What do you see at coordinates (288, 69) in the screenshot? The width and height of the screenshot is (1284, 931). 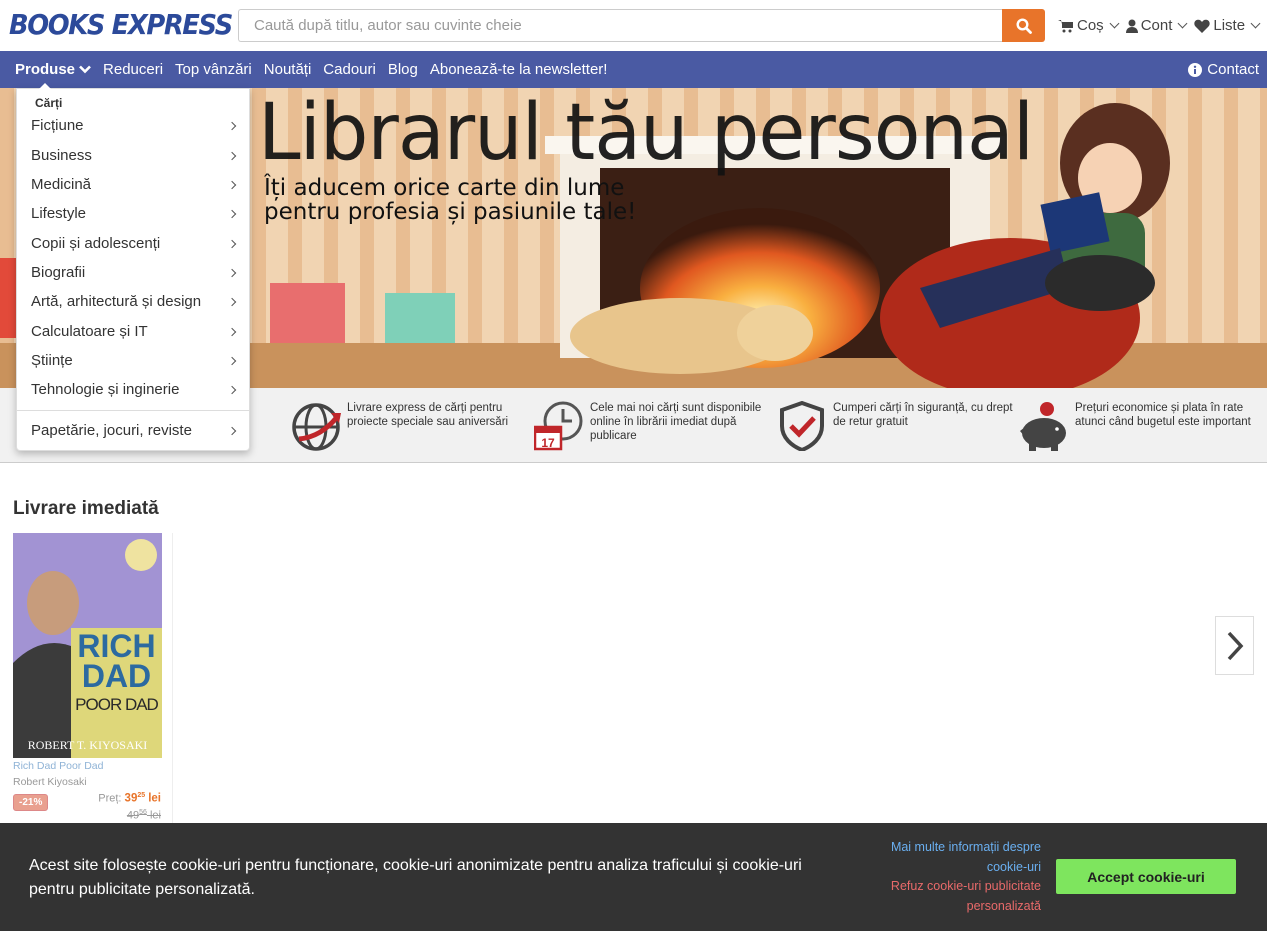 I see `nav-noutati: Noutăți` at bounding box center [288, 69].